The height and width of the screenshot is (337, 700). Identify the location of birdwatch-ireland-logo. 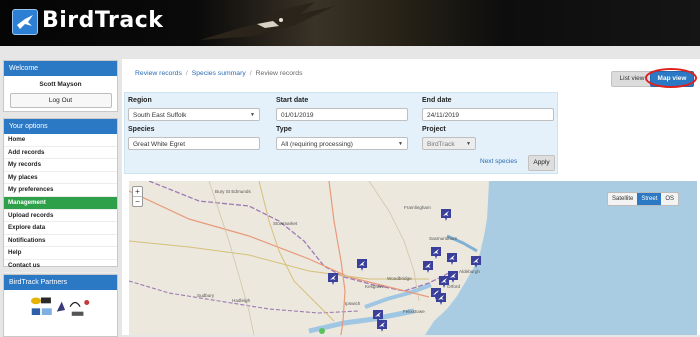
(61, 306).